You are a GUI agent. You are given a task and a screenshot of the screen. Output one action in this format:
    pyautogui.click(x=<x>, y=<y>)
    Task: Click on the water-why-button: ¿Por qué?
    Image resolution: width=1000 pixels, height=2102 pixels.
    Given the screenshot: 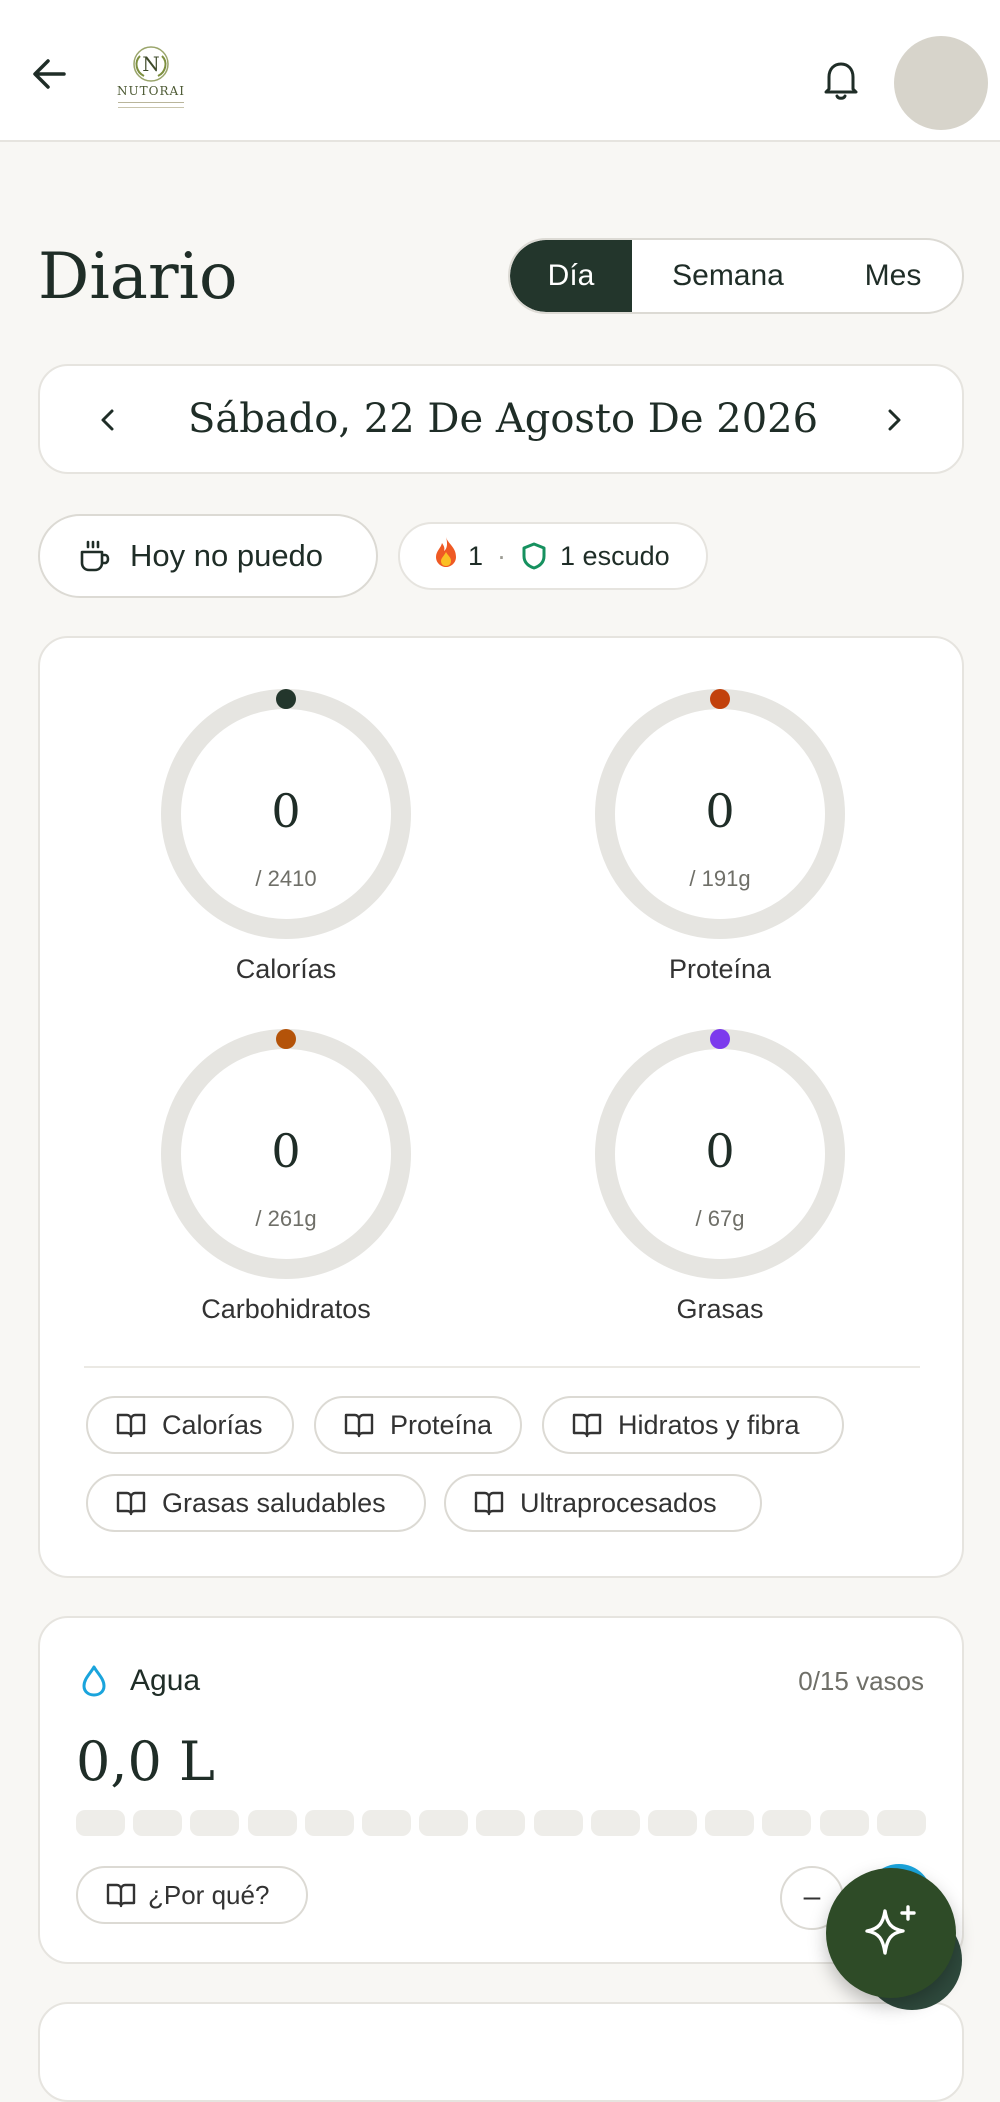 What is the action you would take?
    pyautogui.click(x=192, y=1895)
    